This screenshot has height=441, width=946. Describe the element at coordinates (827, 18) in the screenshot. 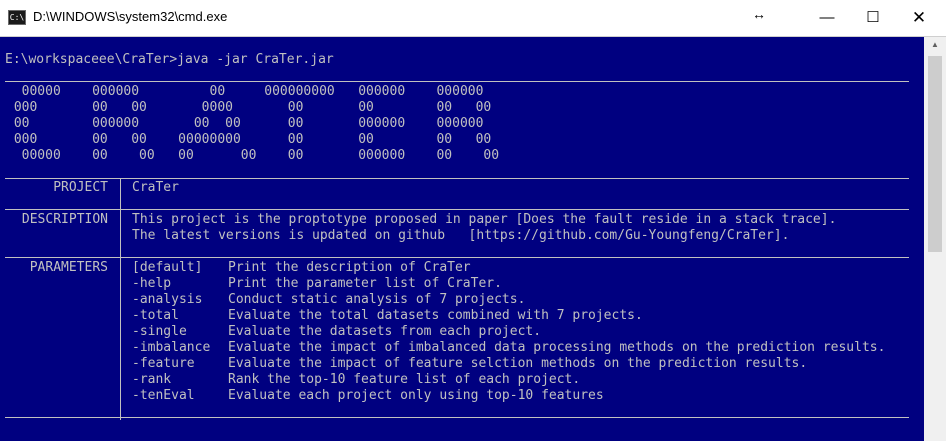

I see `minimize-button: —` at that location.